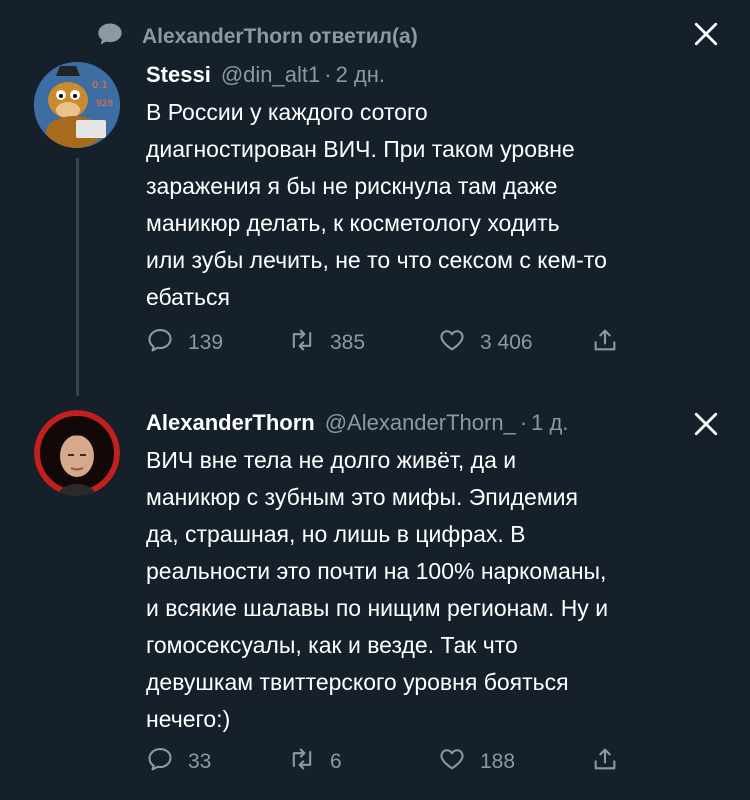  Describe the element at coordinates (391, 763) in the screenshot. I see `tweet-actions: 33 6 188` at that location.